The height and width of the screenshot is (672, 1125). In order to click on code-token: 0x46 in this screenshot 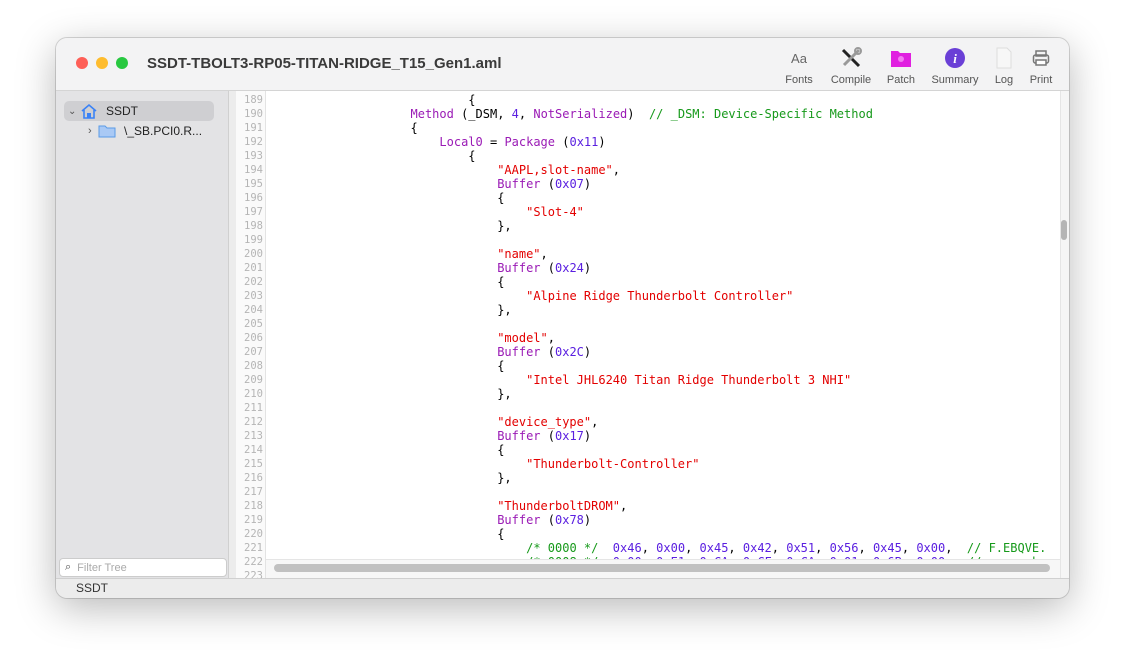, I will do `click(627, 548)`.